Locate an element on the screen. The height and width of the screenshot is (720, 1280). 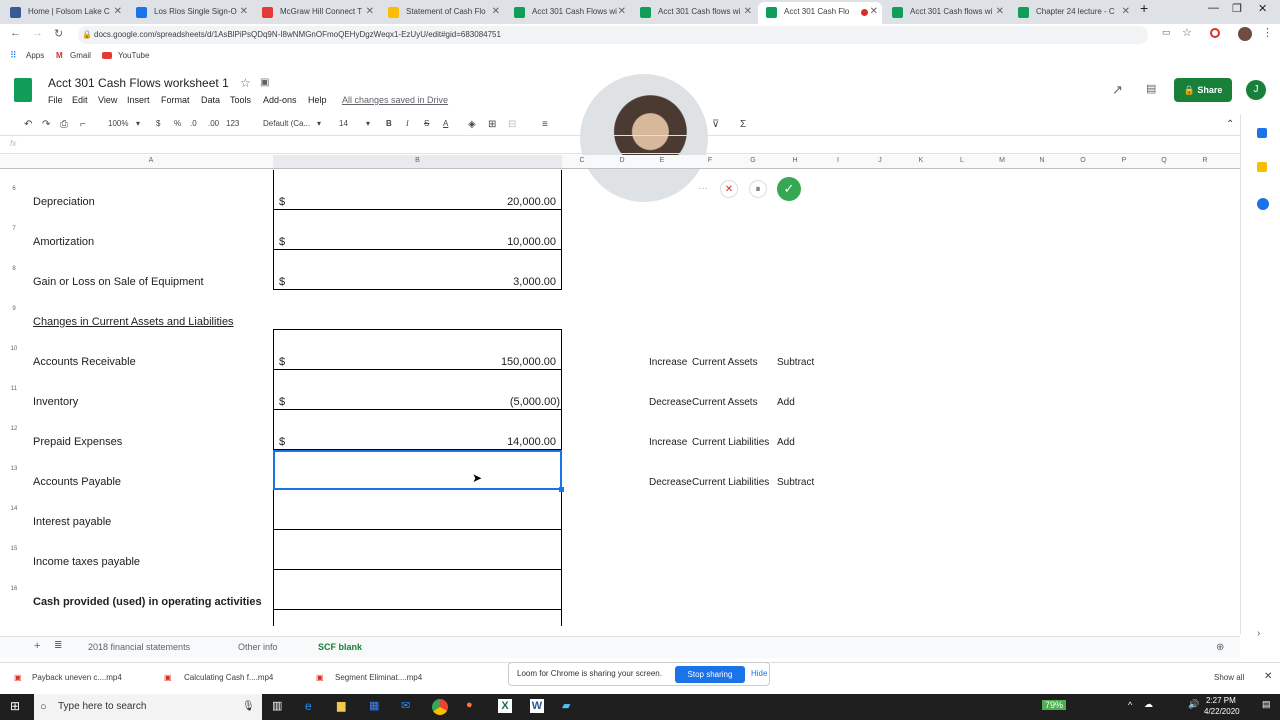
cast-icon: ▭ is located at coordinates (1166, 32).